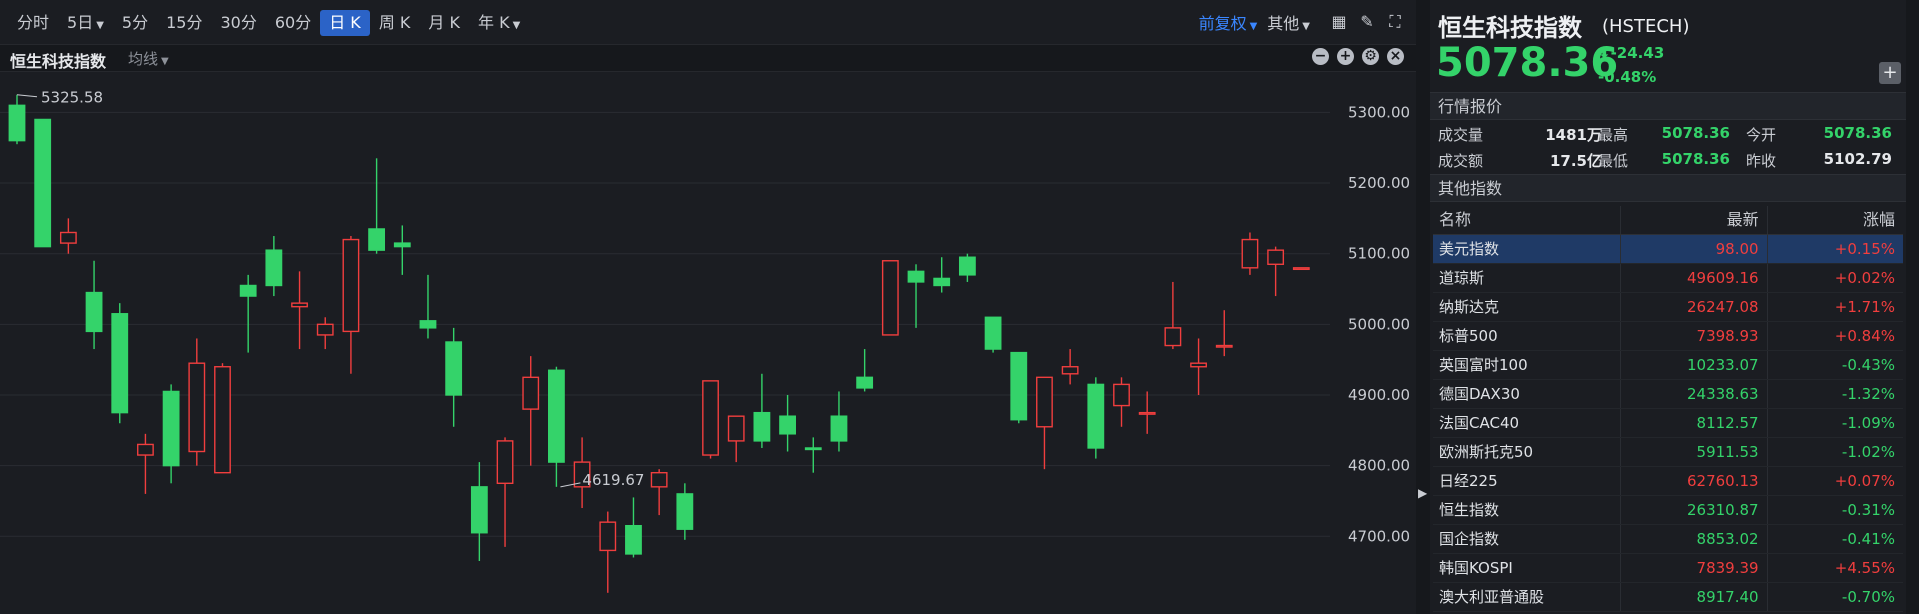 This screenshot has height=614, width=1919. Describe the element at coordinates (1339, 22) in the screenshot. I see `layout-grid-icon: ▦` at that location.